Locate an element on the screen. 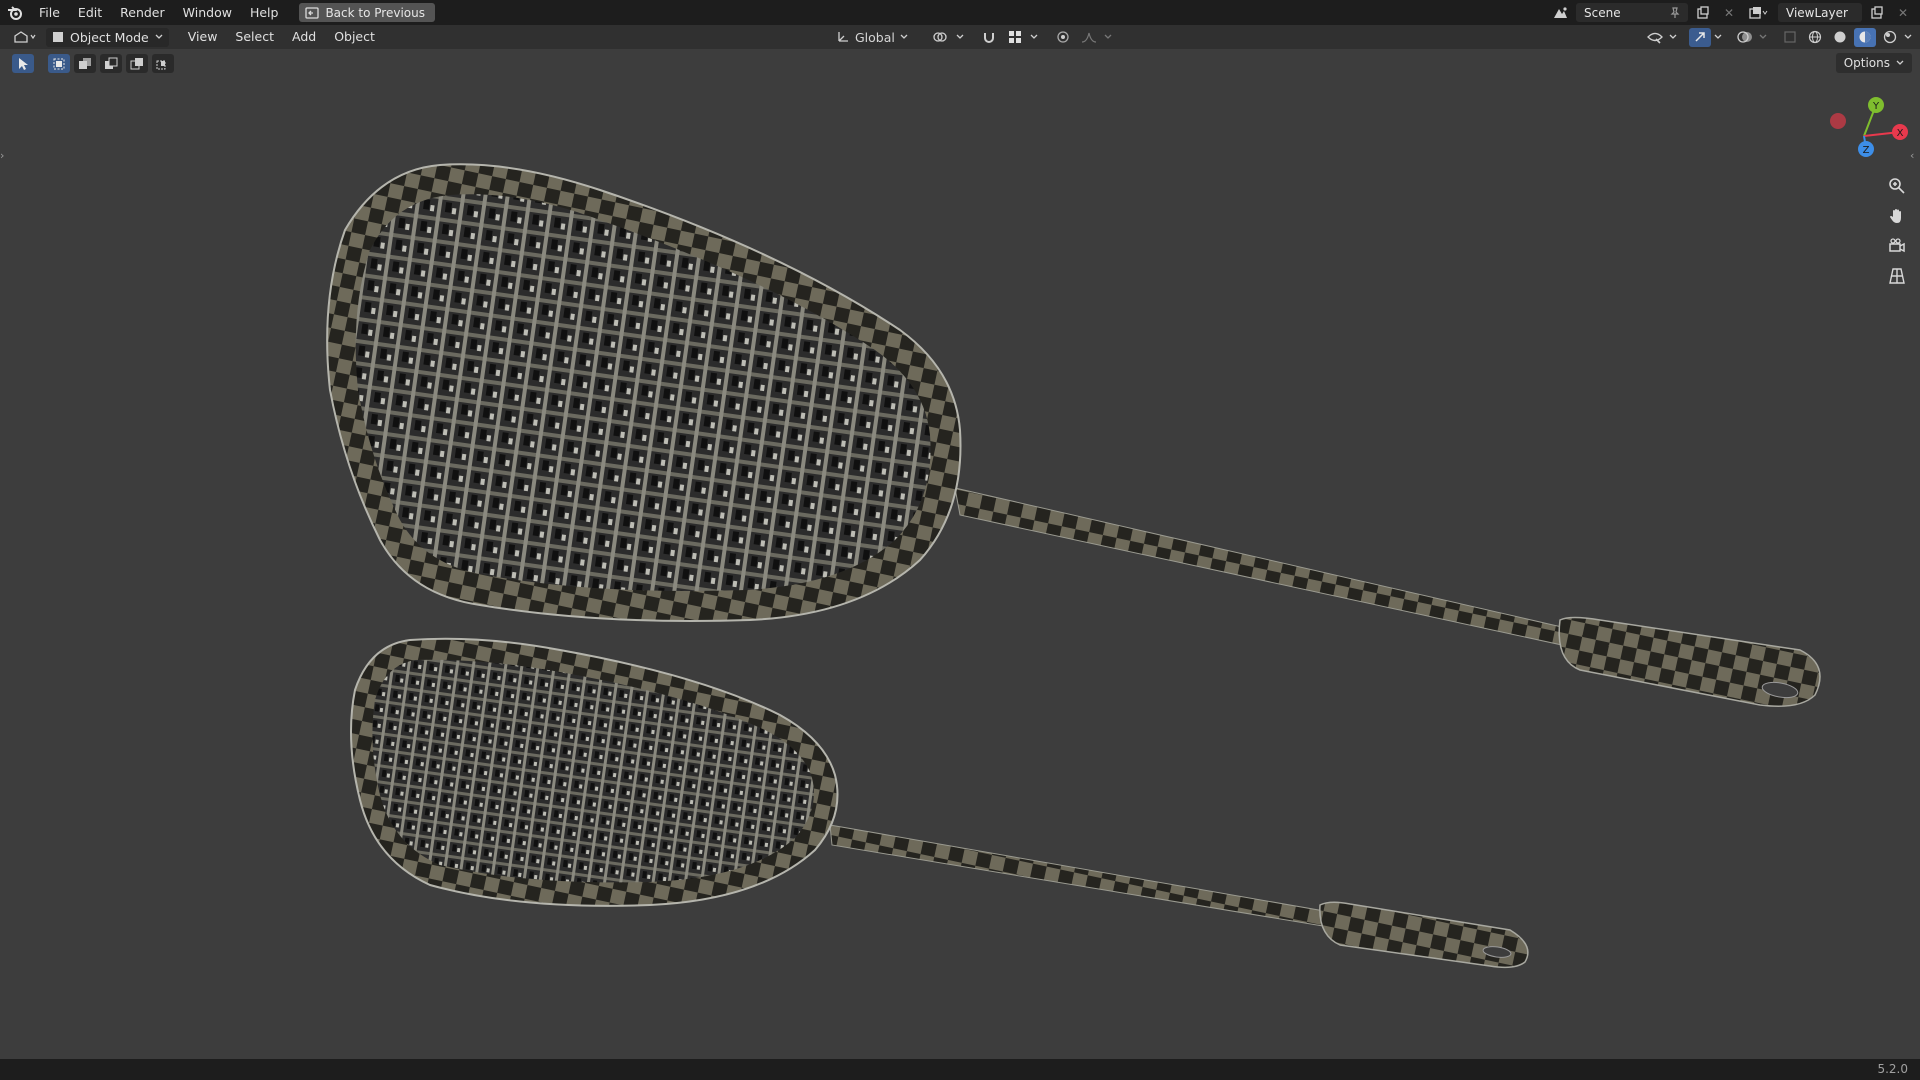  mode-label: Object Mode is located at coordinates (109, 37).